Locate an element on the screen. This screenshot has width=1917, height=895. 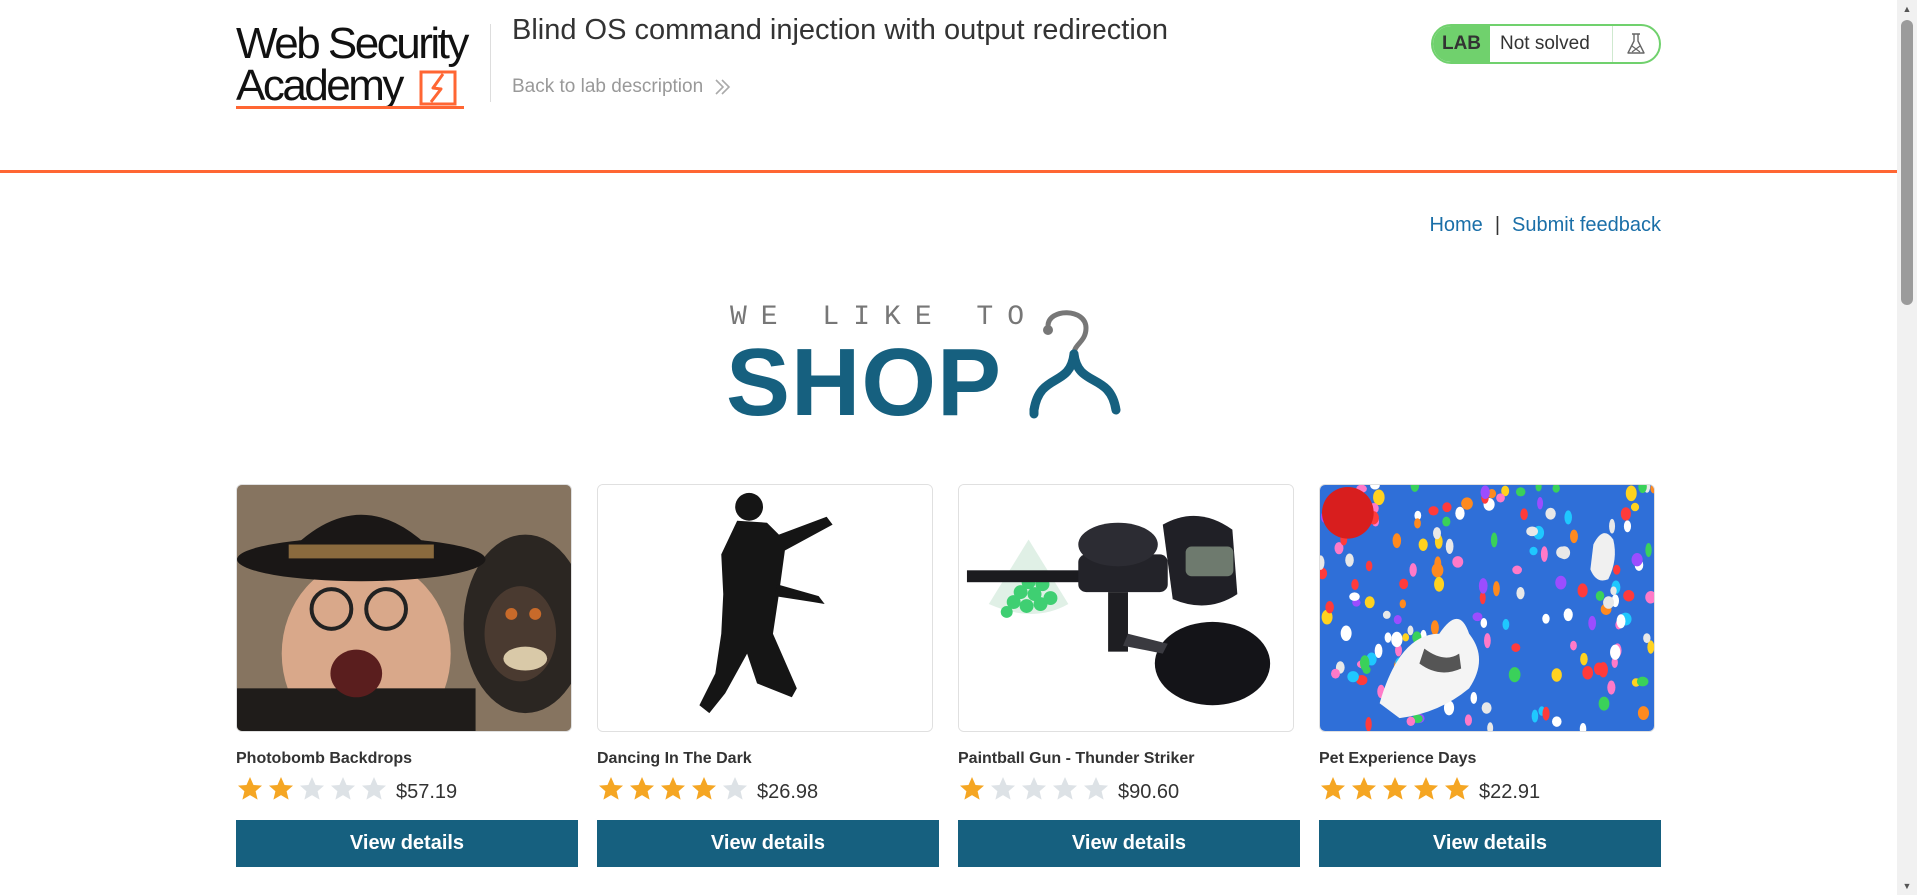
page-scrollbar: ▲ ▼ is located at coordinates (1907, 447).